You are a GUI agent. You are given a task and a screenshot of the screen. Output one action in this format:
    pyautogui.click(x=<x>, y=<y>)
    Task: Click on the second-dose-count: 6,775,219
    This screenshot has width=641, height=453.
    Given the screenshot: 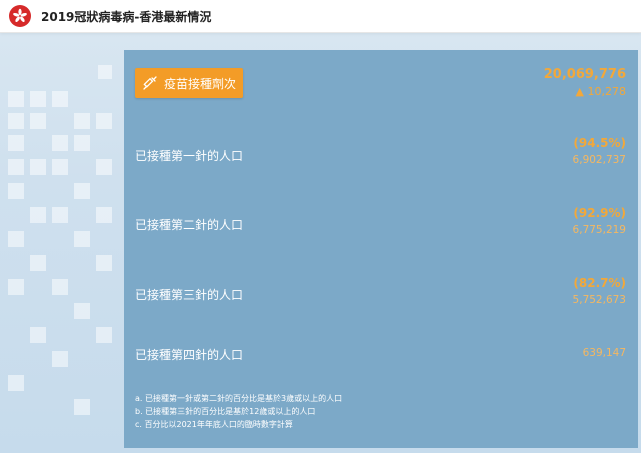 What is the action you would take?
    pyautogui.click(x=599, y=230)
    